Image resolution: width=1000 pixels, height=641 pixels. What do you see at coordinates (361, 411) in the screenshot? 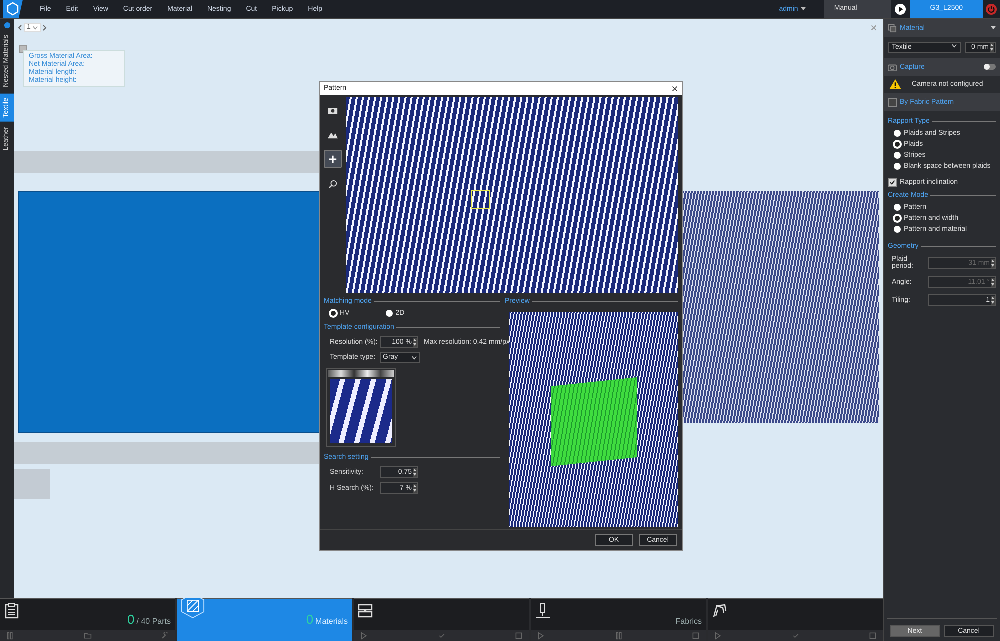
I see `template-image` at bounding box center [361, 411].